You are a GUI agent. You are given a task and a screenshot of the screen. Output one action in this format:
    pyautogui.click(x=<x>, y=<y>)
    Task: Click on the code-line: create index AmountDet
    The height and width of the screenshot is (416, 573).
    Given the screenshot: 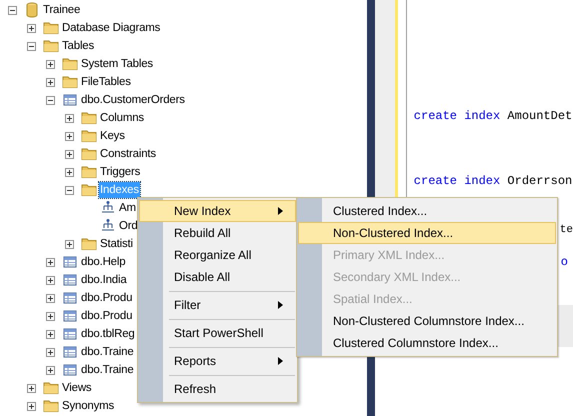 What is the action you would take?
    pyautogui.click(x=493, y=116)
    